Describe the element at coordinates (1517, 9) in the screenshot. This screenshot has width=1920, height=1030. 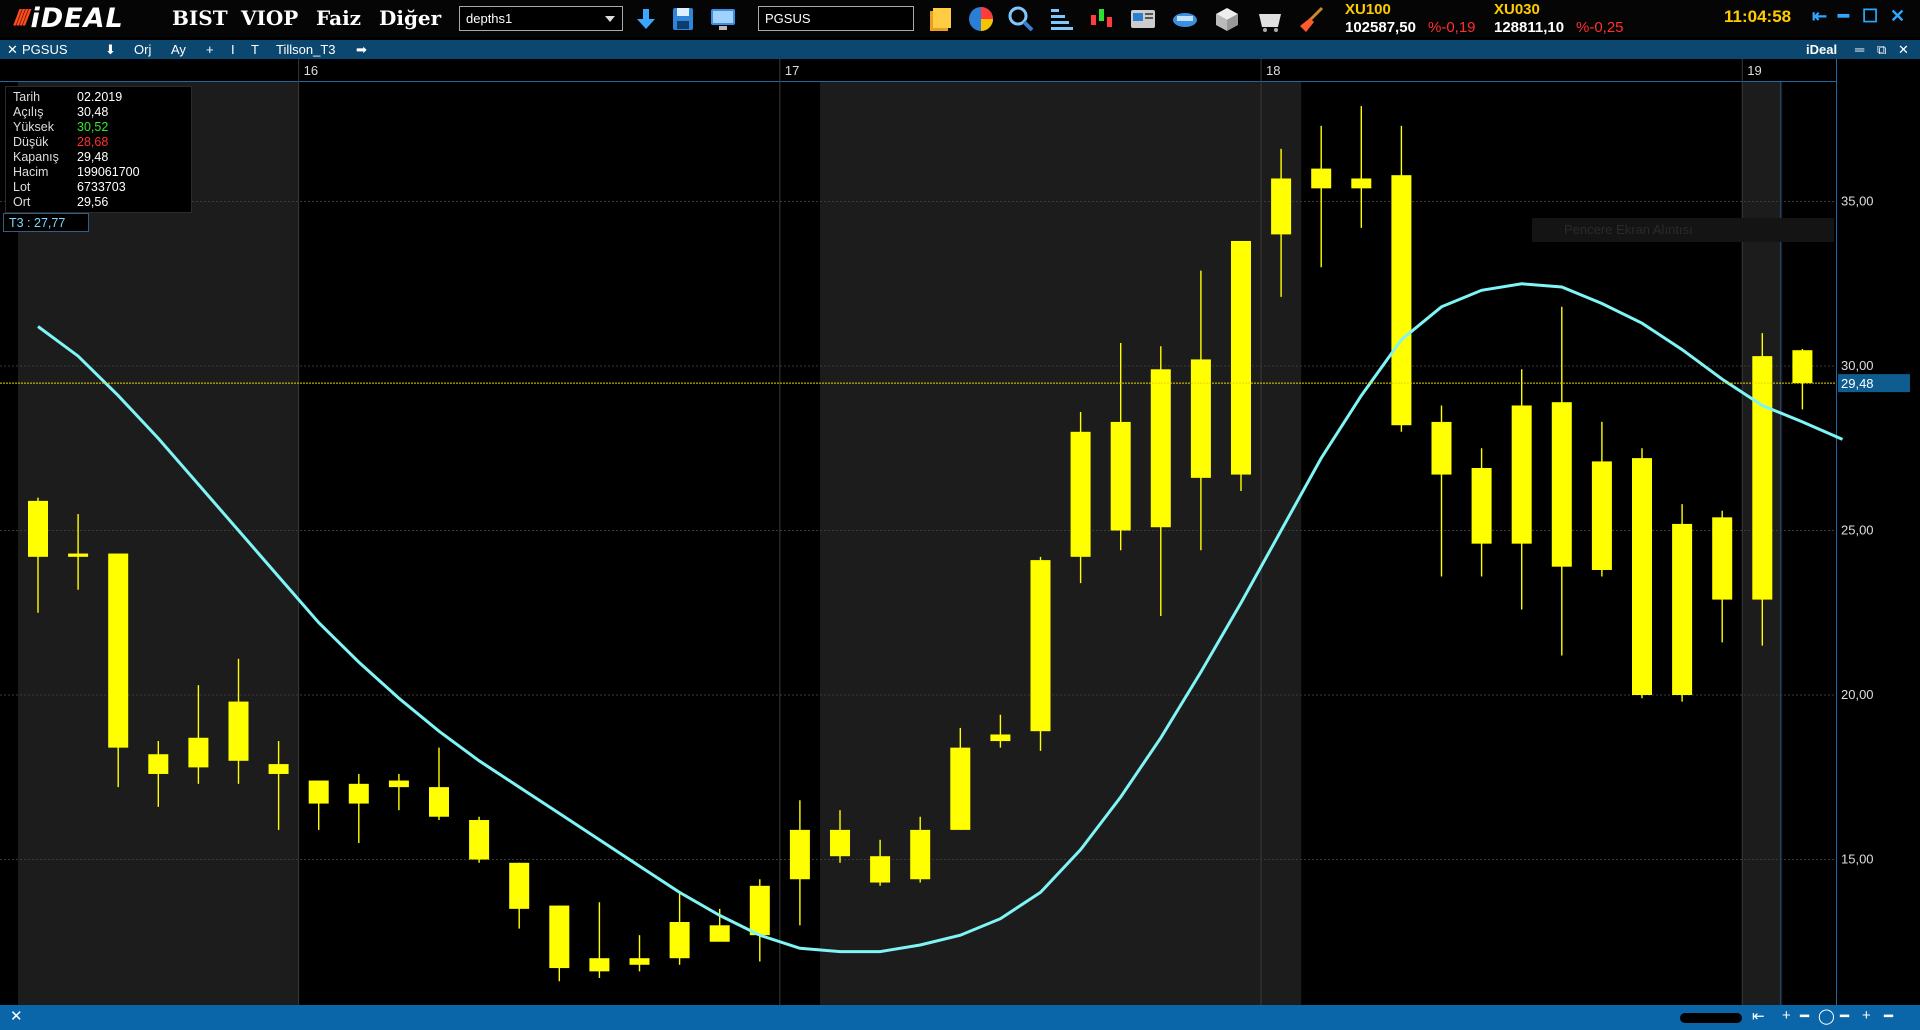
I see `xu030-name: XU030` at that location.